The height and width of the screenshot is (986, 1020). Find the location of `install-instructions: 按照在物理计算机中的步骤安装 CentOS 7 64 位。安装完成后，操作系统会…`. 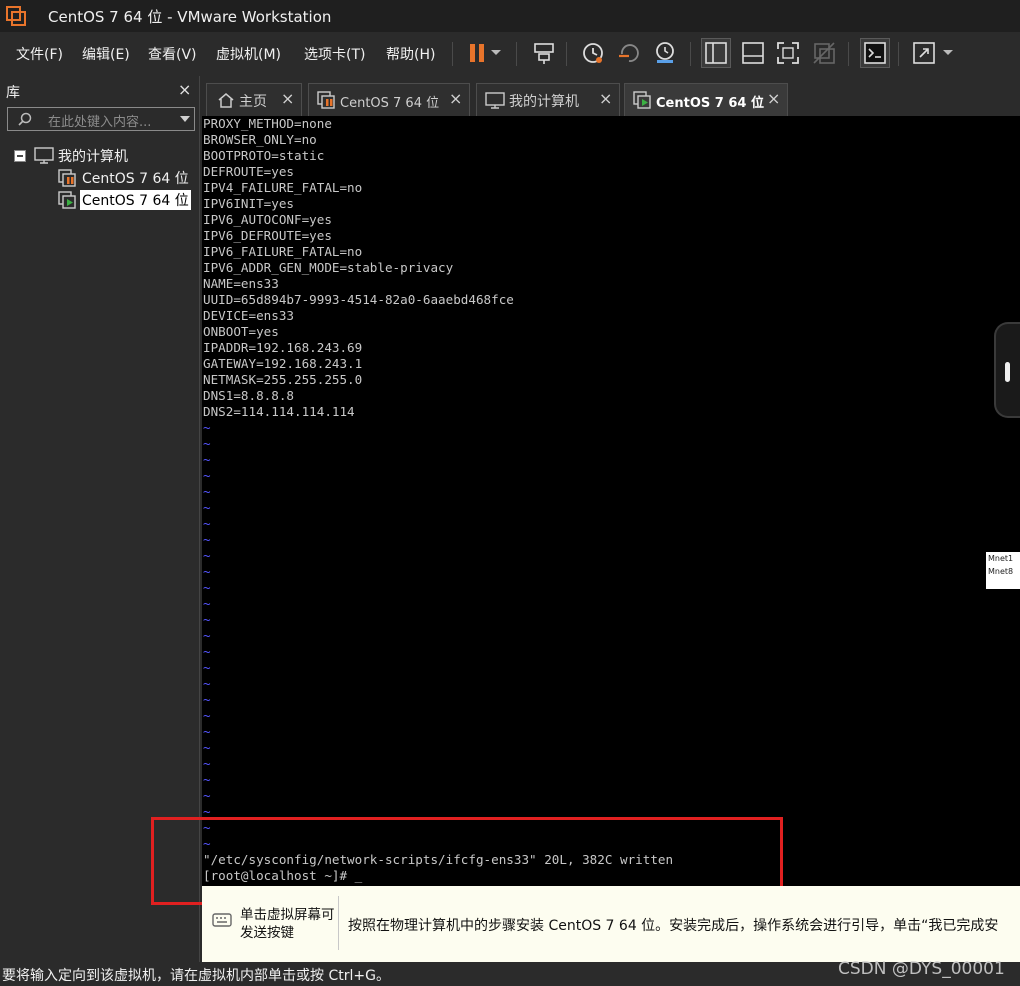

install-instructions: 按照在物理计算机中的步骤安装 CentOS 7 64 位。安装完成后，操作系统会… is located at coordinates (673, 926).